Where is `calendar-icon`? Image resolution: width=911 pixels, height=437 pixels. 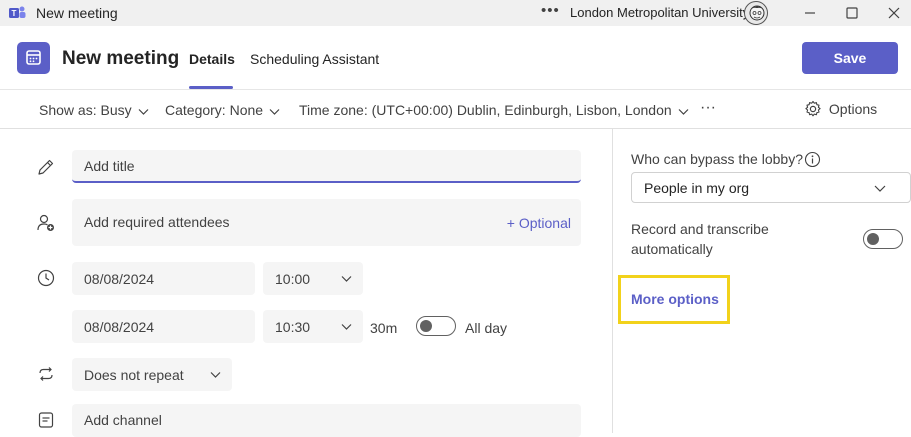
calendar-icon is located at coordinates (33, 57).